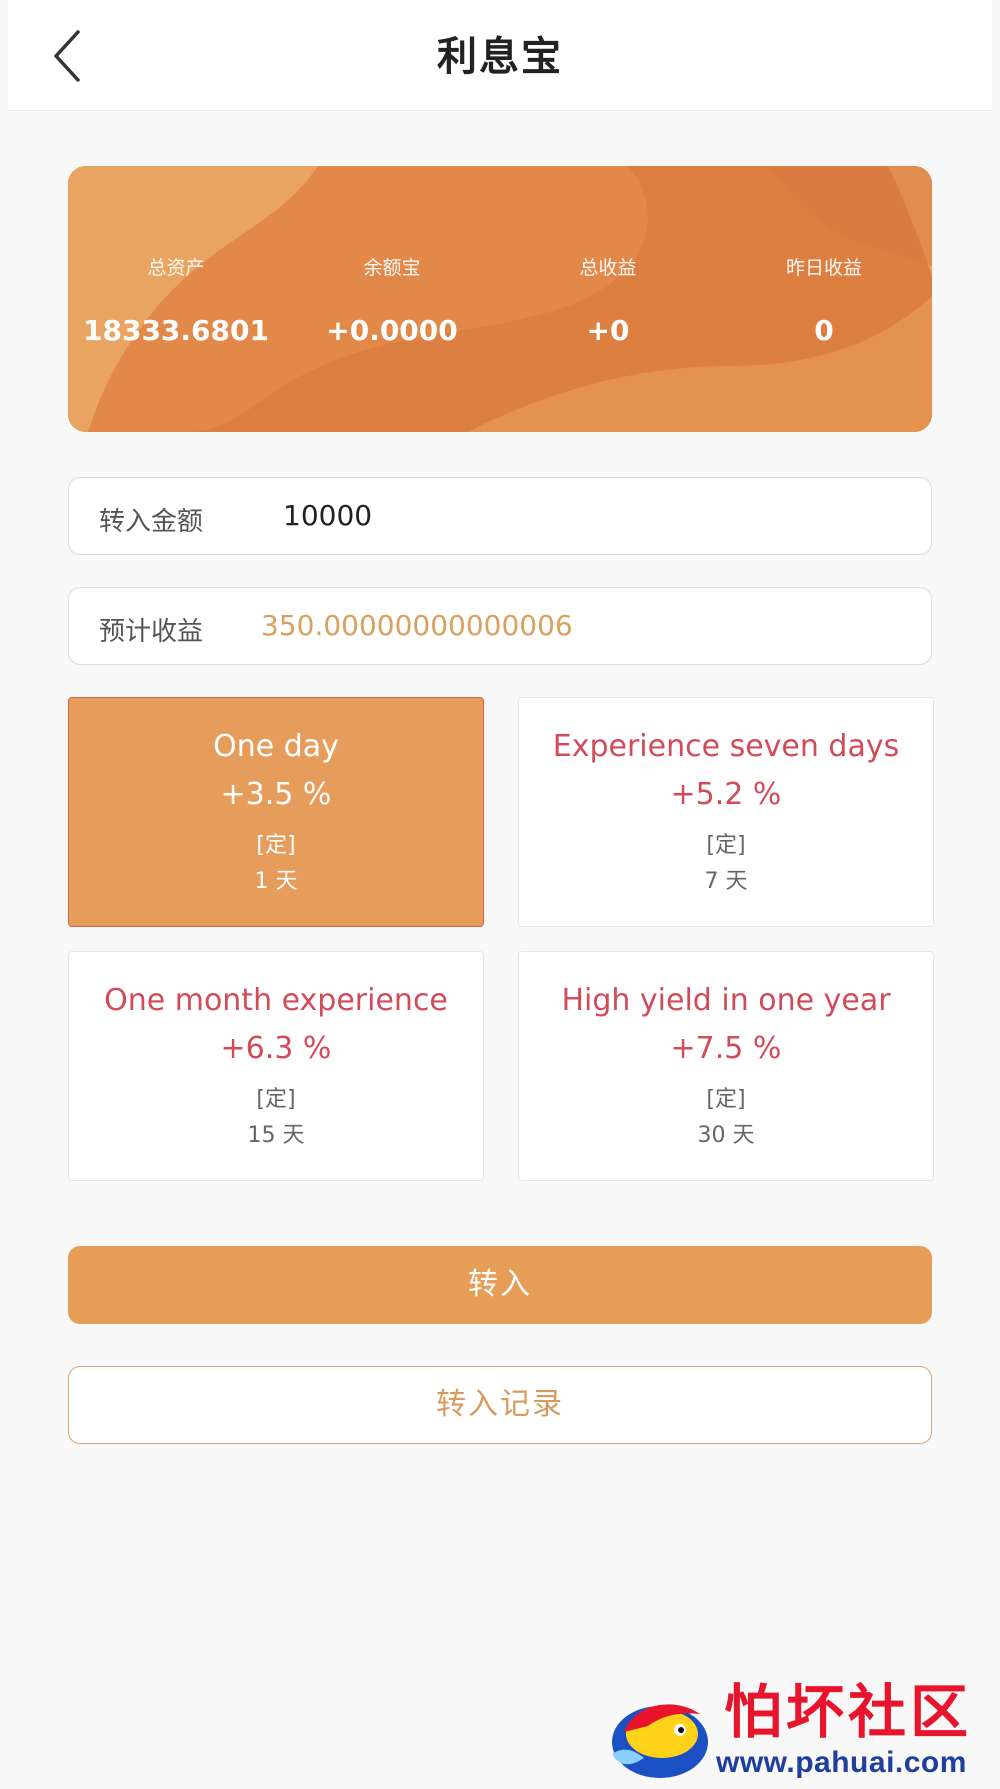  I want to click on plan-term: 7 天, so click(726, 881).